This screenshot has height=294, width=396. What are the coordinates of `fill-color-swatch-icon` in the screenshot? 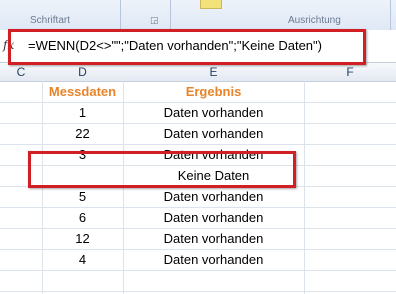 It's located at (211, 4).